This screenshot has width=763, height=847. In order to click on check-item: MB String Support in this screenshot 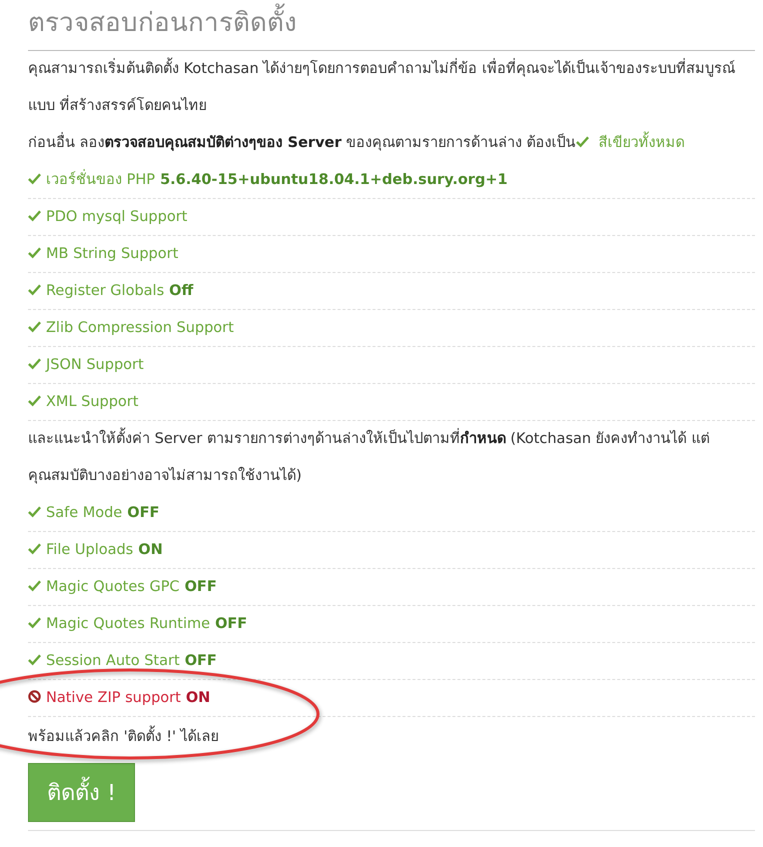, I will do `click(112, 254)`.